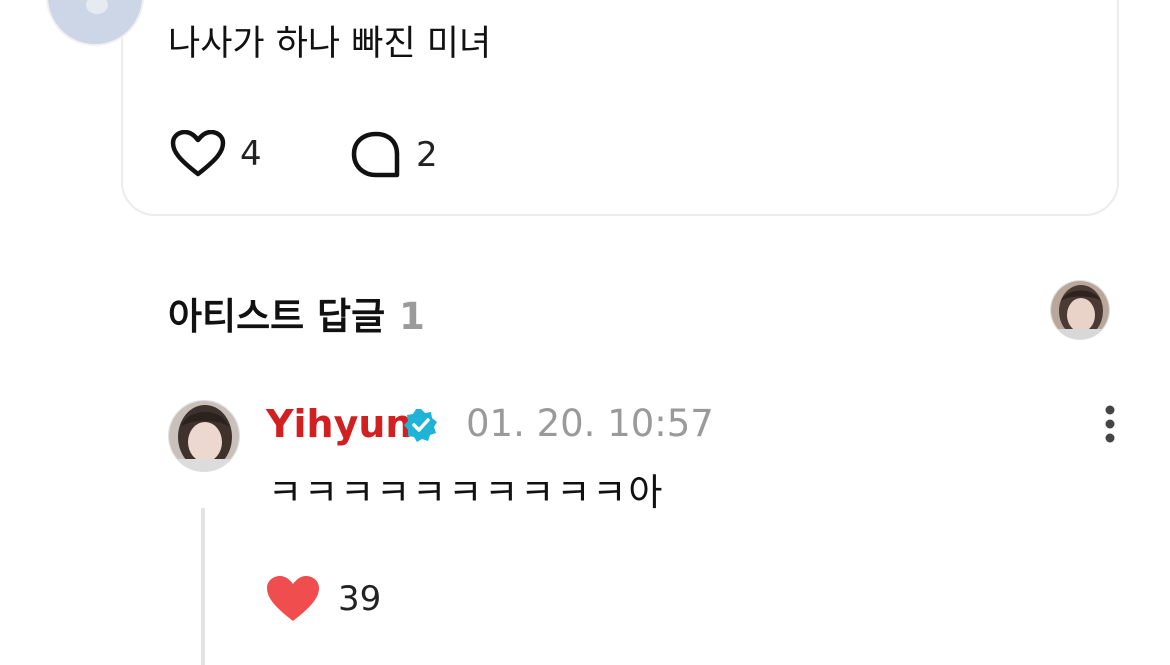 The height and width of the screenshot is (665, 1170). I want to click on filled-heart-icon, so click(293, 598).